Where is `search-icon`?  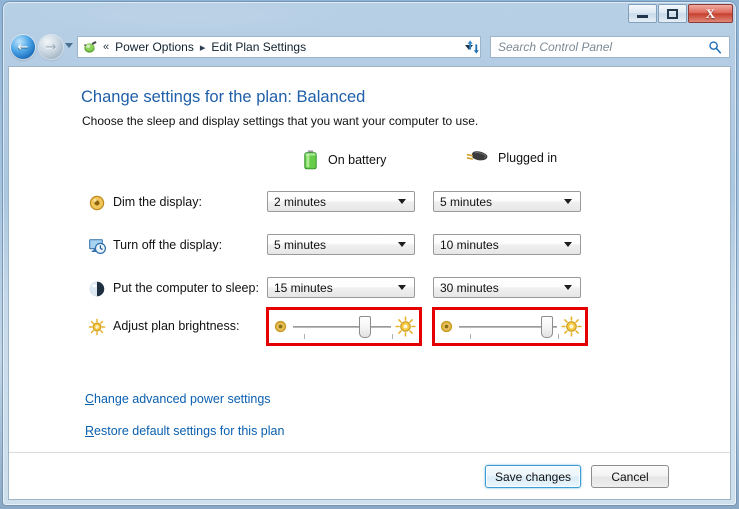
search-icon is located at coordinates (715, 47).